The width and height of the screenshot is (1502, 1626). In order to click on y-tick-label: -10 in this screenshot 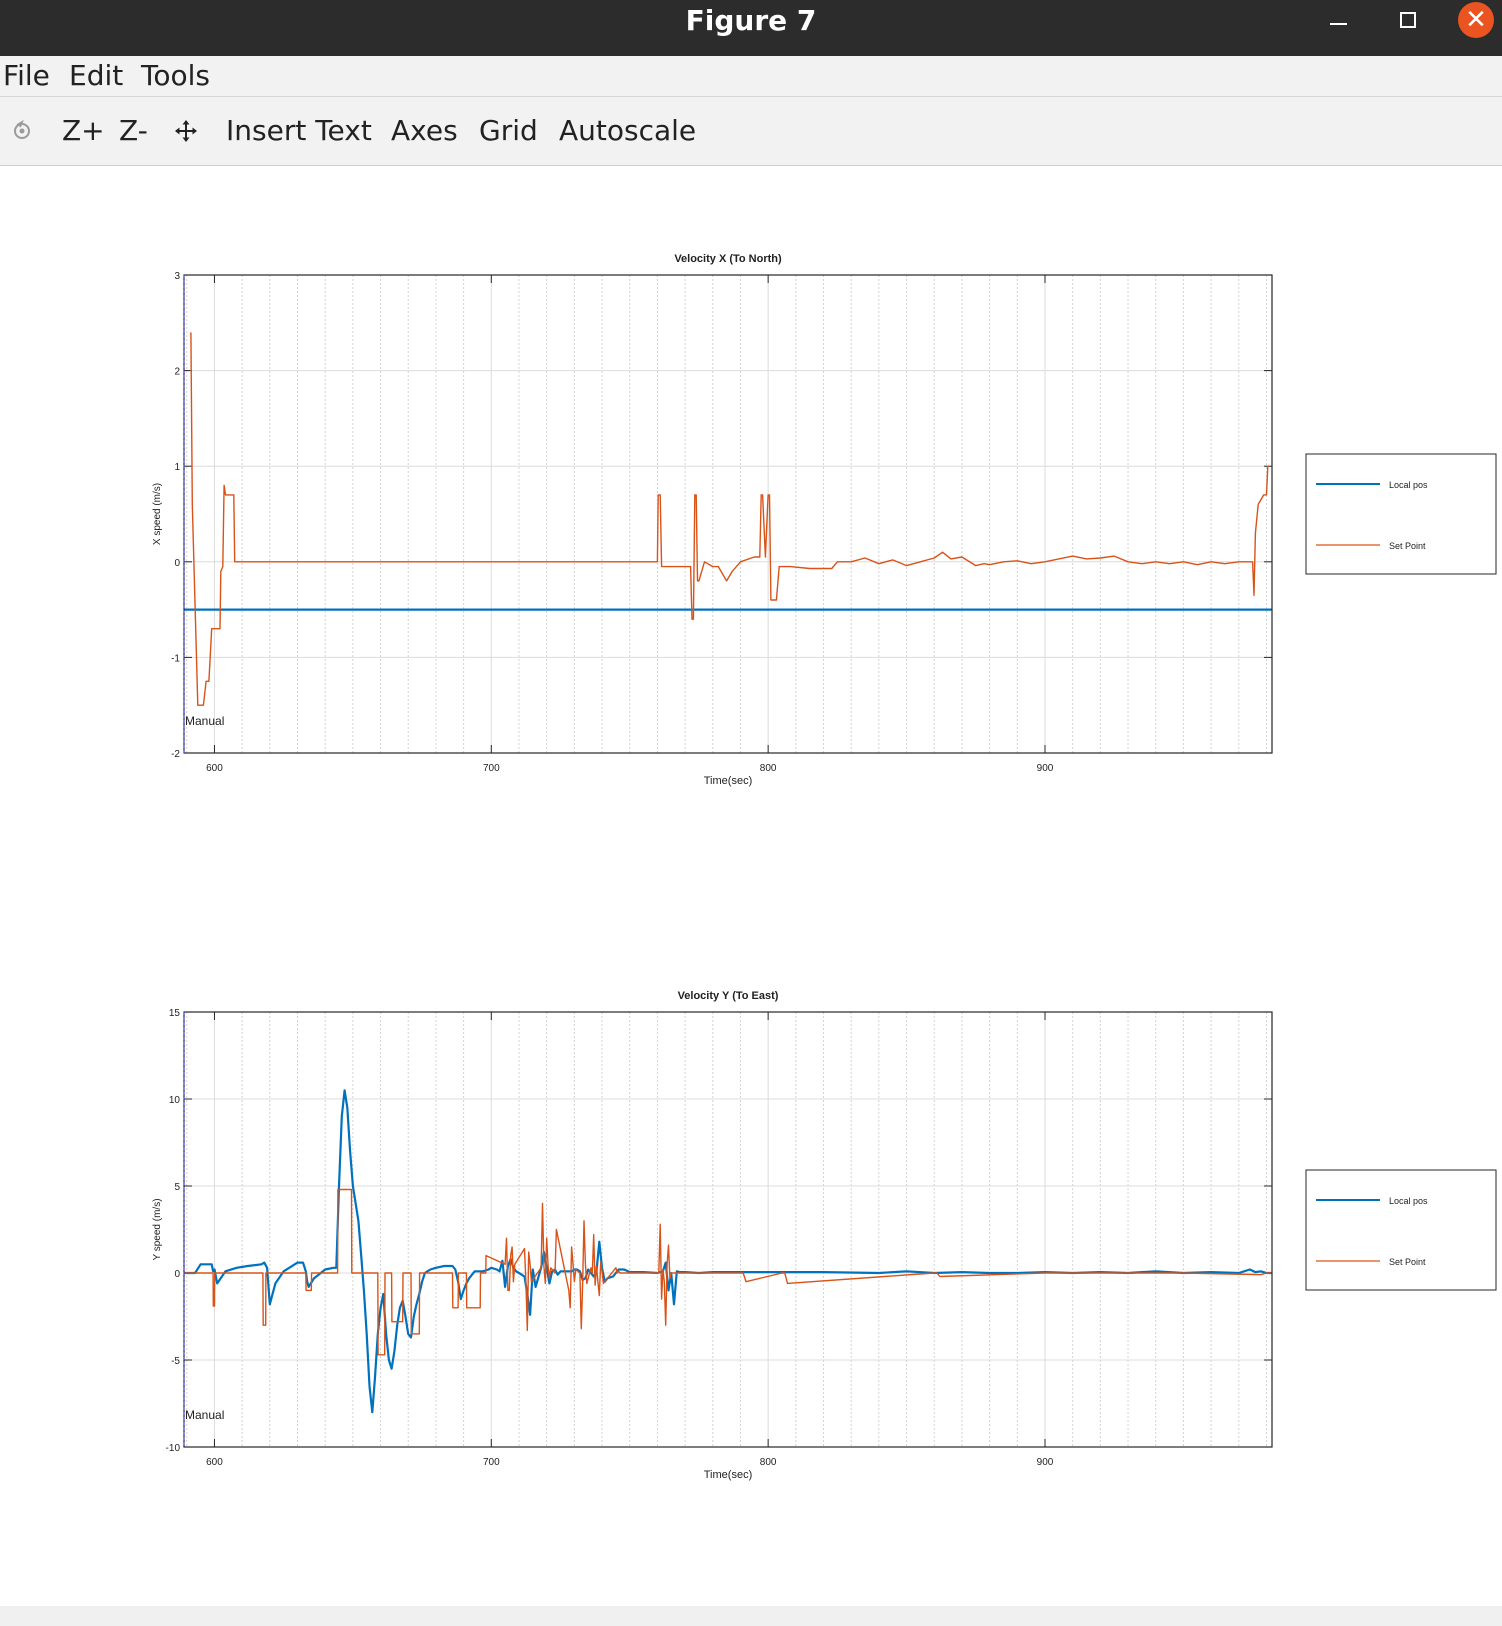, I will do `click(173, 1448)`.